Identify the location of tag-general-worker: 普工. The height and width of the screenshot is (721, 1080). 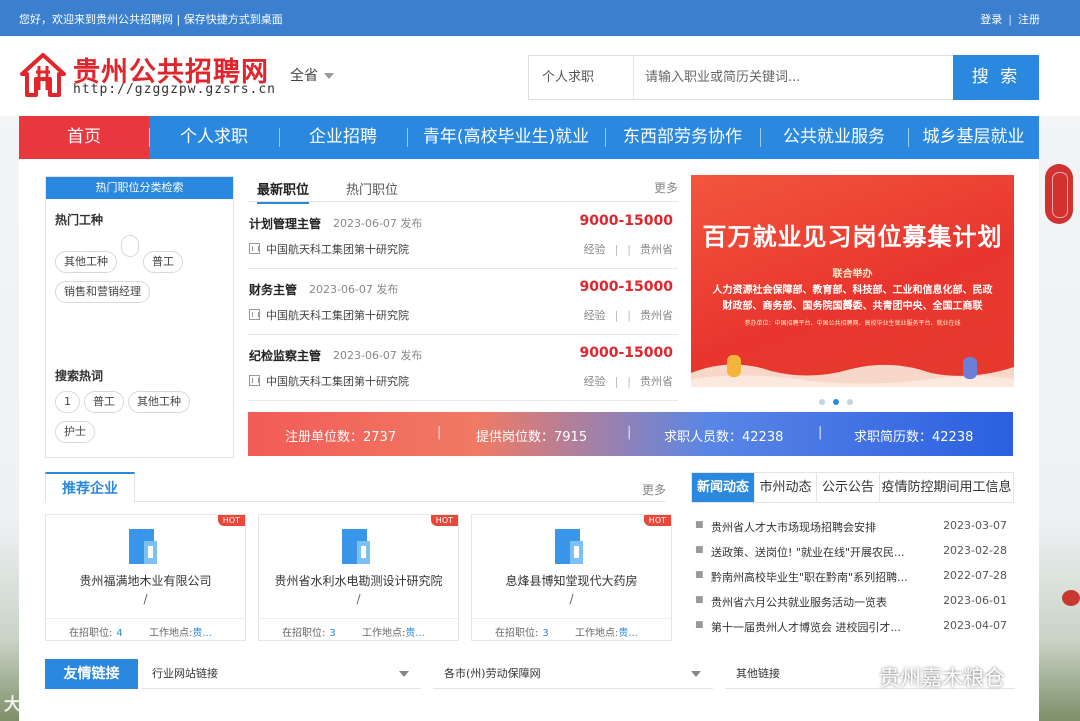
(163, 262).